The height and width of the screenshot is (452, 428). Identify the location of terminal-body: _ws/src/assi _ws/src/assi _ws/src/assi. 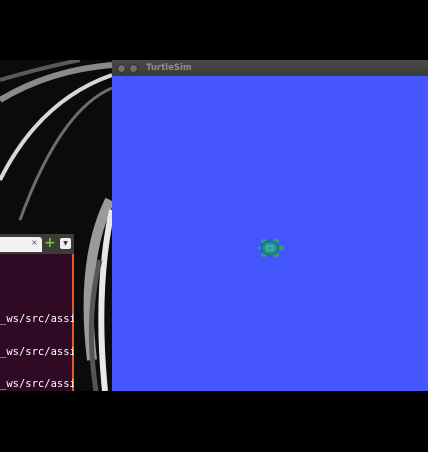
(37, 322).